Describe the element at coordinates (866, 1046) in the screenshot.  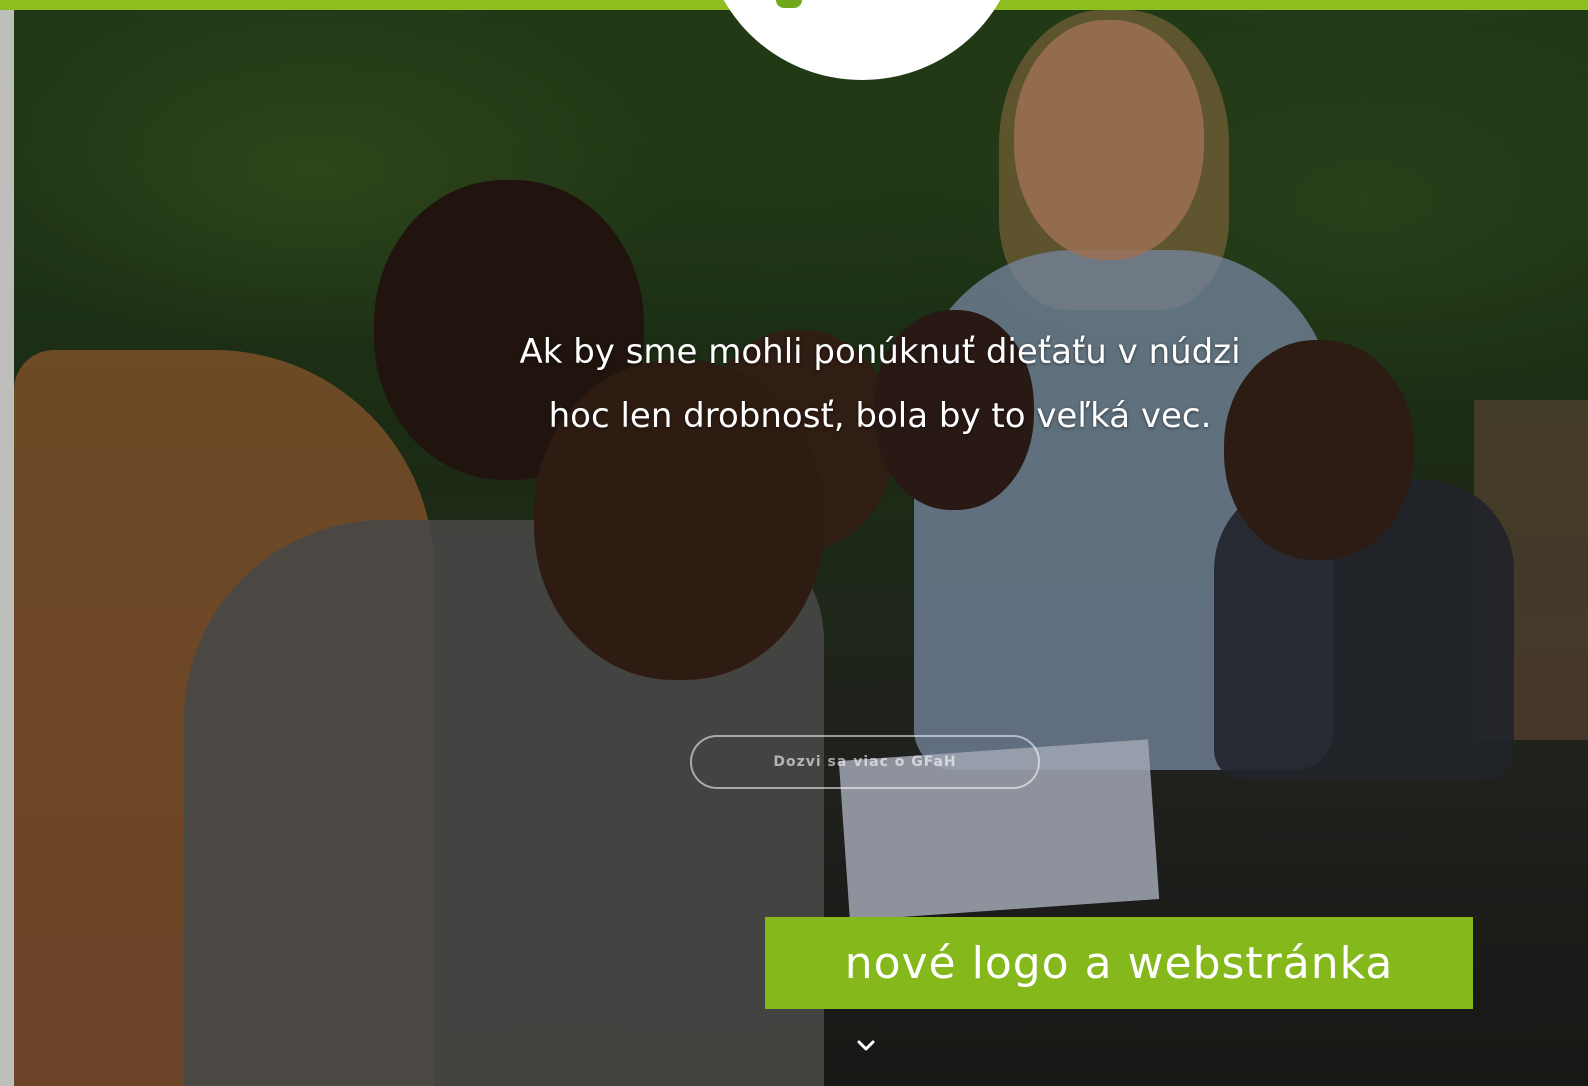
I see `chevron-down-icon` at that location.